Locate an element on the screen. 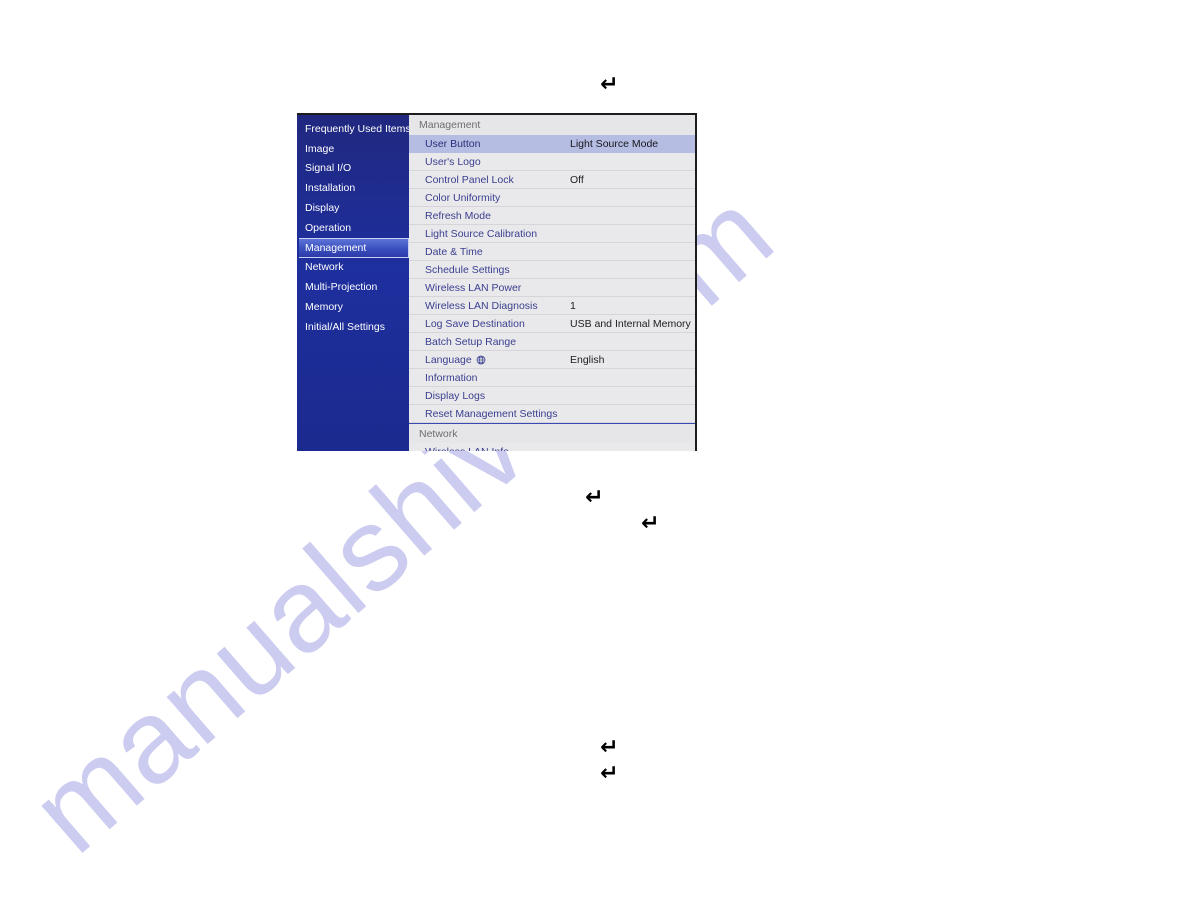  sidebar-item-memory: Memory is located at coordinates (353, 307).